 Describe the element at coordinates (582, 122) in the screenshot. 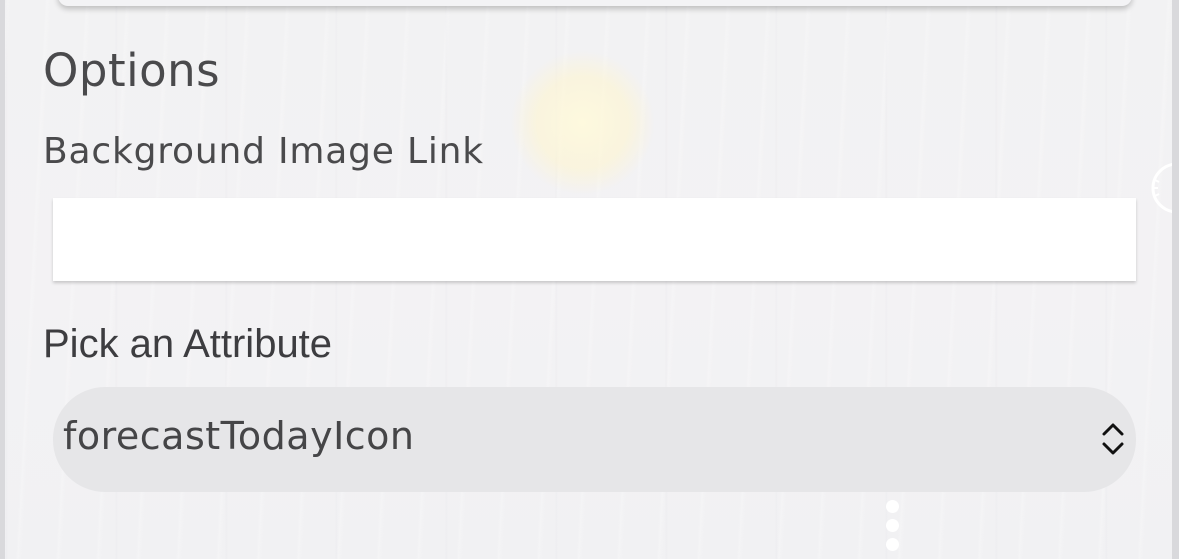

I see `background-sun-glow` at that location.